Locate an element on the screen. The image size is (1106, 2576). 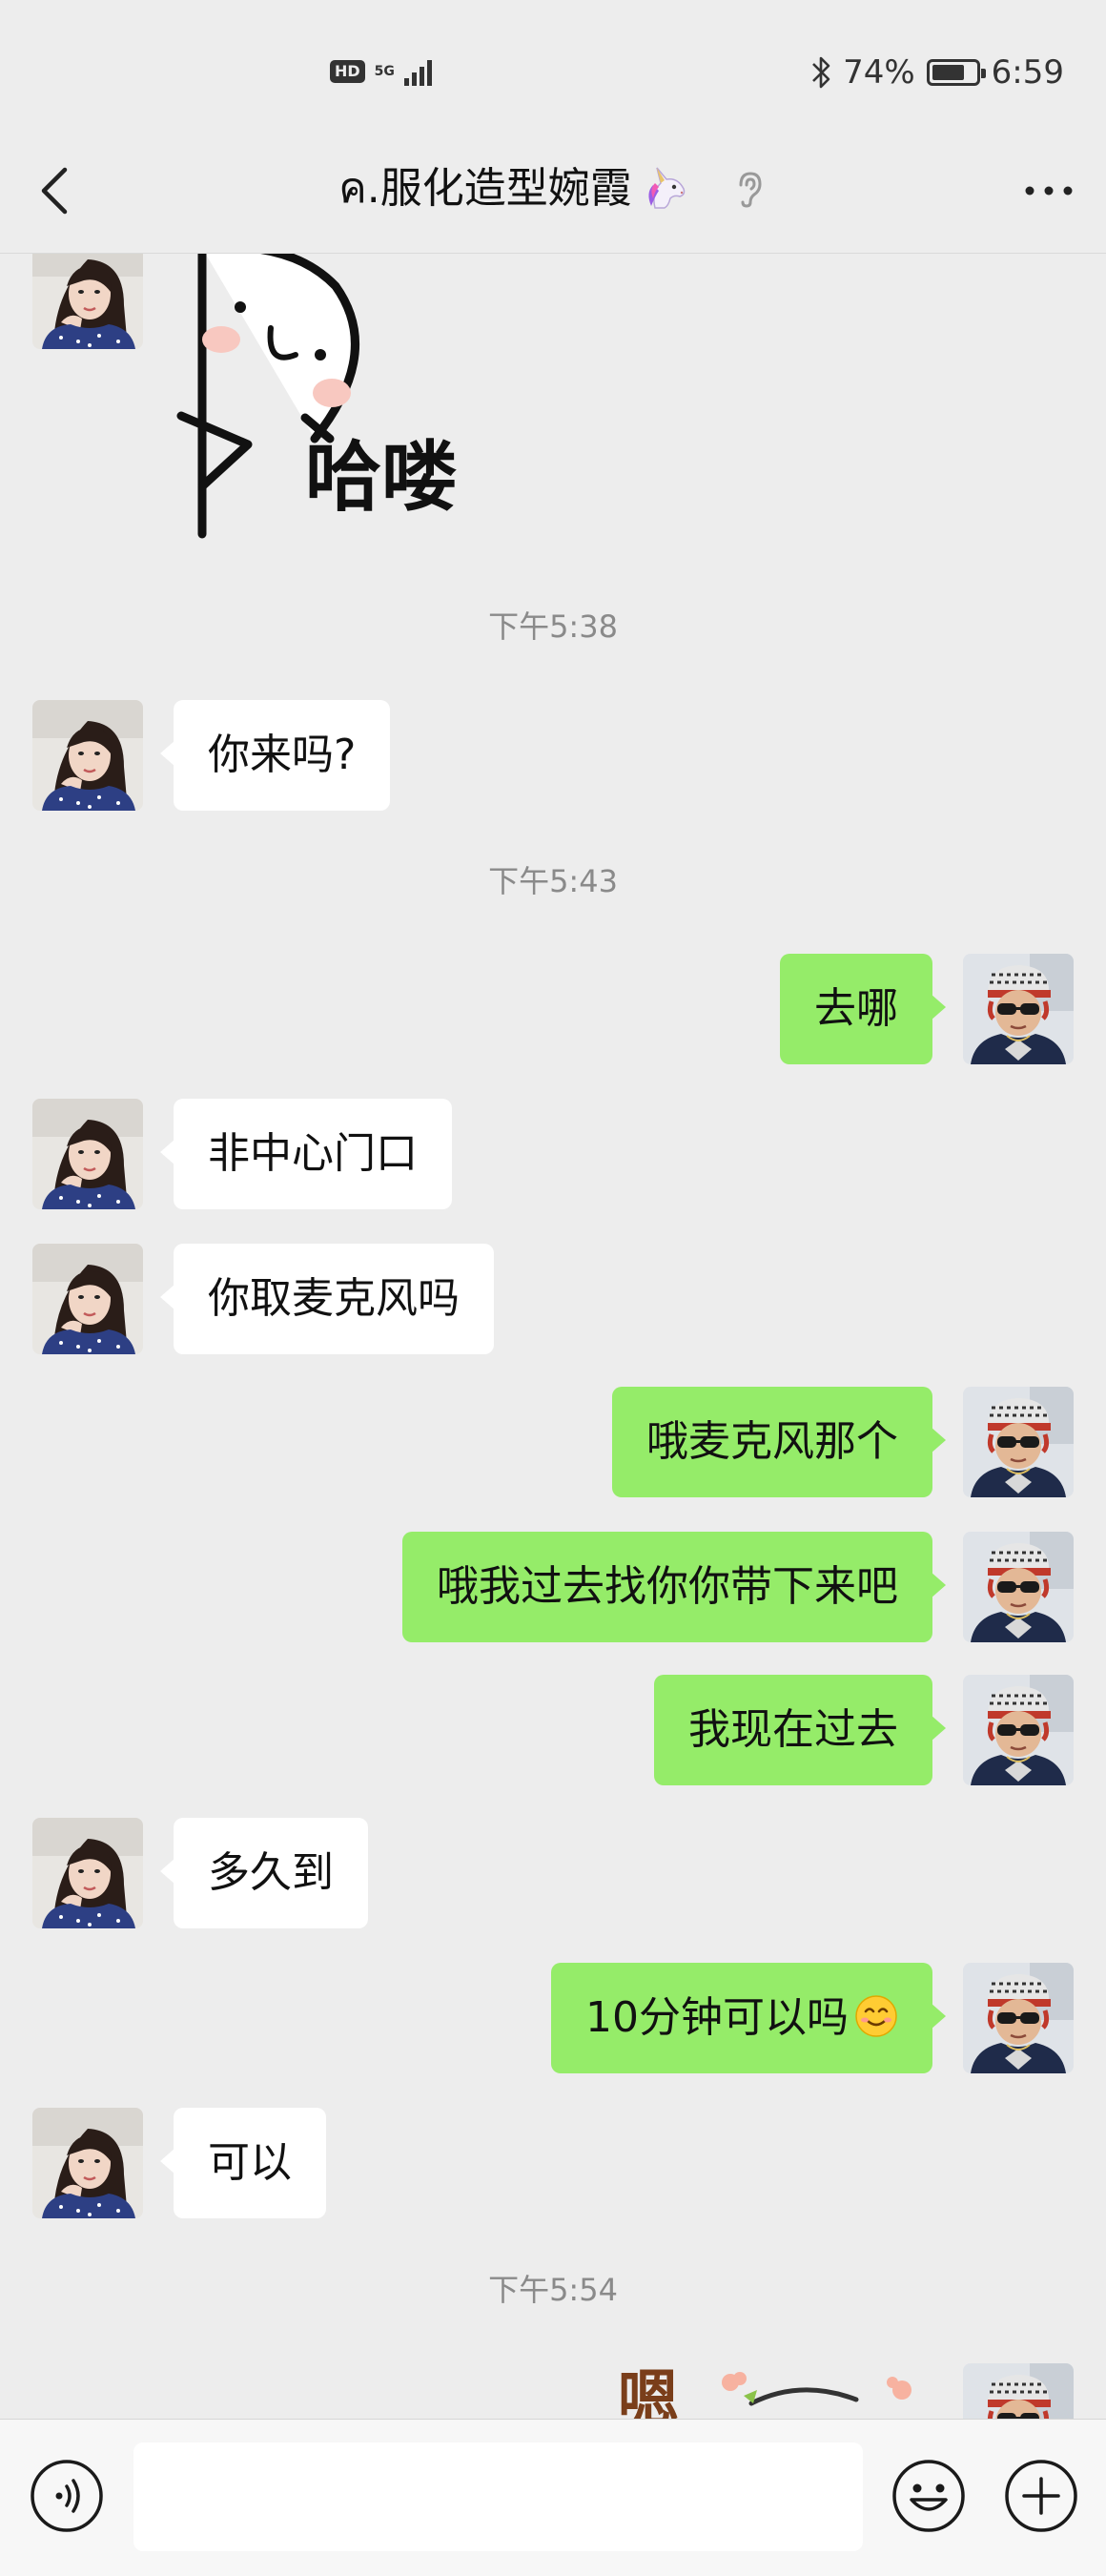
status-right: 74% 6:59 is located at coordinates (937, 72).